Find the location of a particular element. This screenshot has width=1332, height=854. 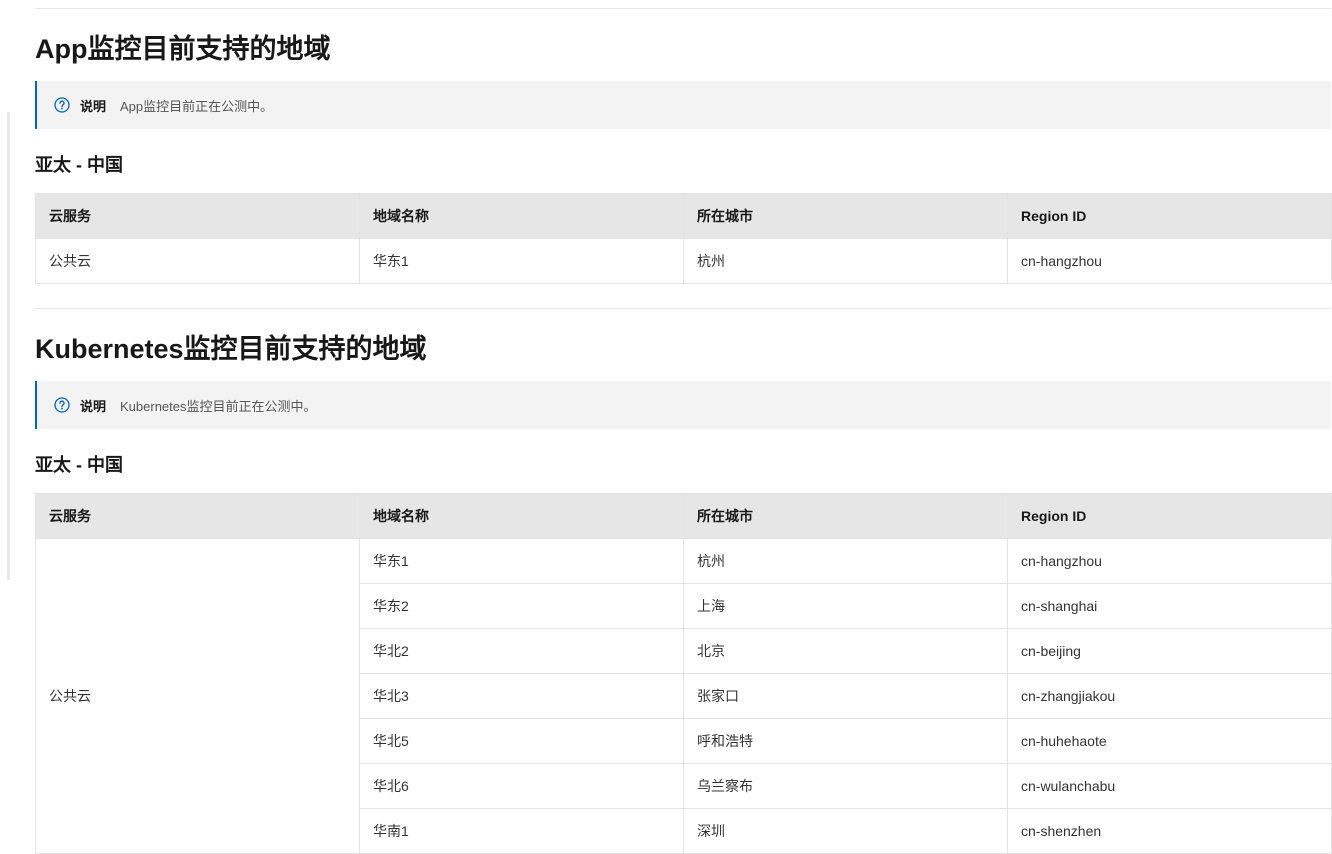

cell-region-name: 华南1 is located at coordinates (521, 831).